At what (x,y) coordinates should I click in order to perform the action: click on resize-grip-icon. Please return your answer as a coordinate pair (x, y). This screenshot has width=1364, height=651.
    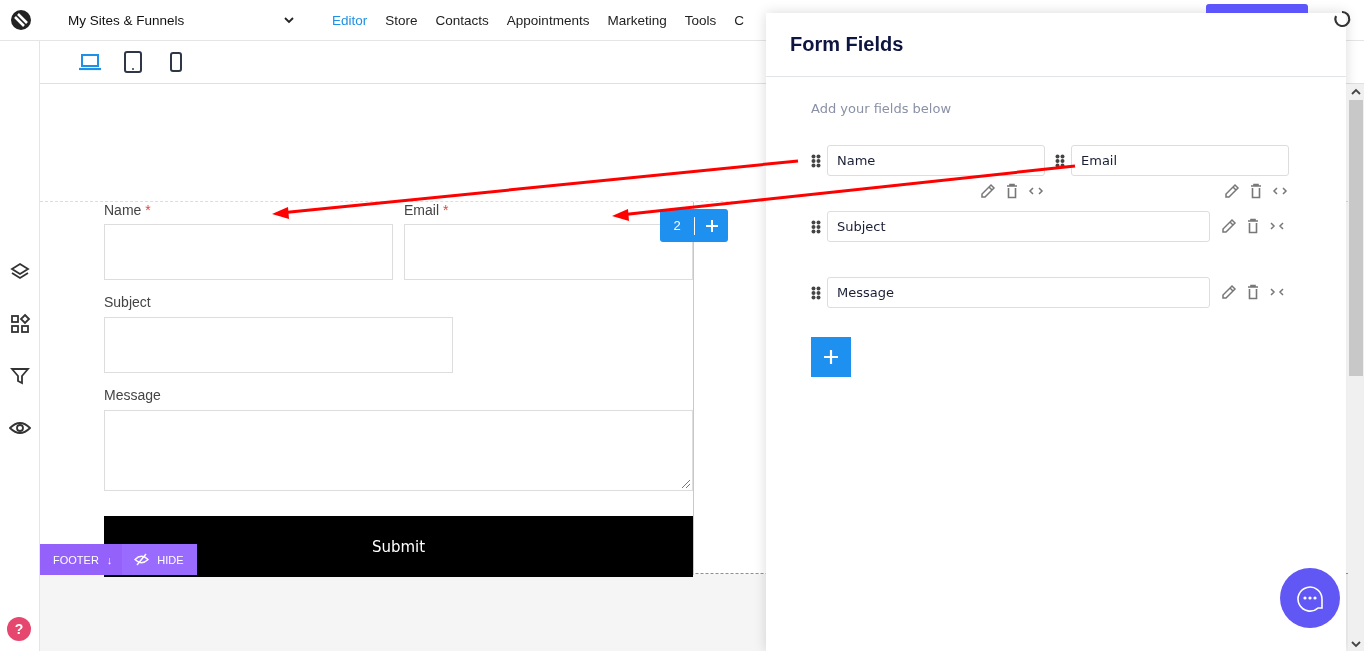
    Looking at the image, I should click on (685, 483).